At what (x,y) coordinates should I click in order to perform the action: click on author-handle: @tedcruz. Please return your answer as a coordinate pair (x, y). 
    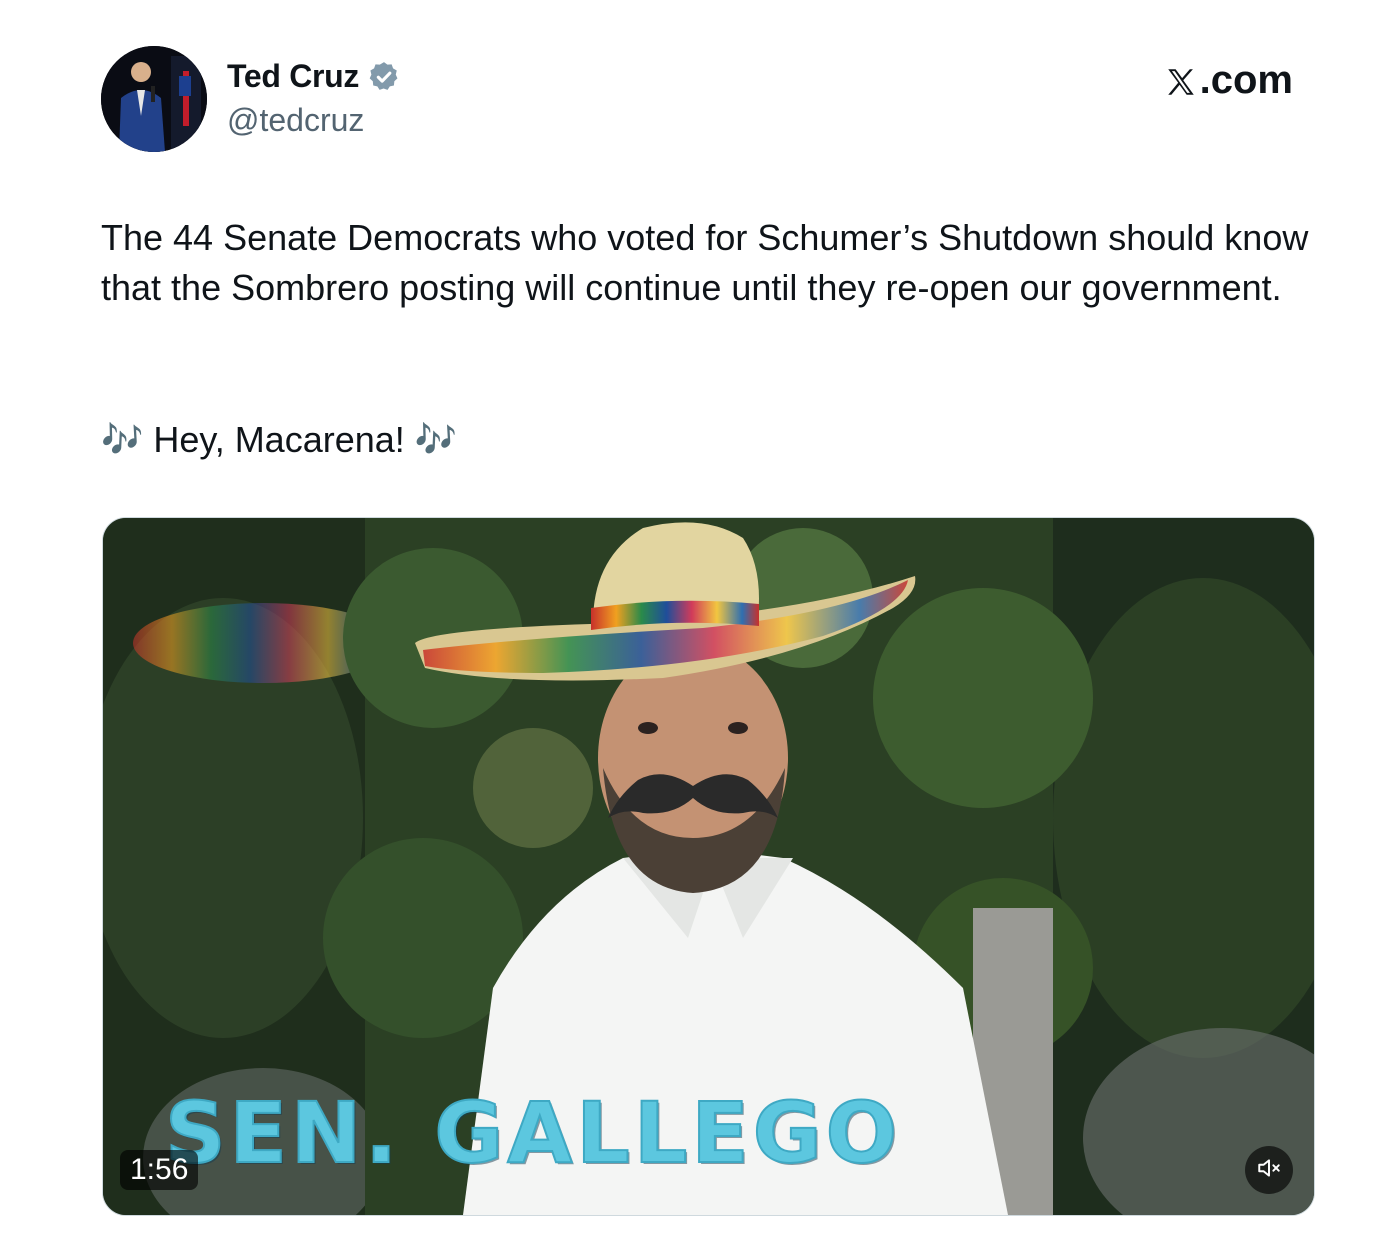
    Looking at the image, I should click on (295, 120).